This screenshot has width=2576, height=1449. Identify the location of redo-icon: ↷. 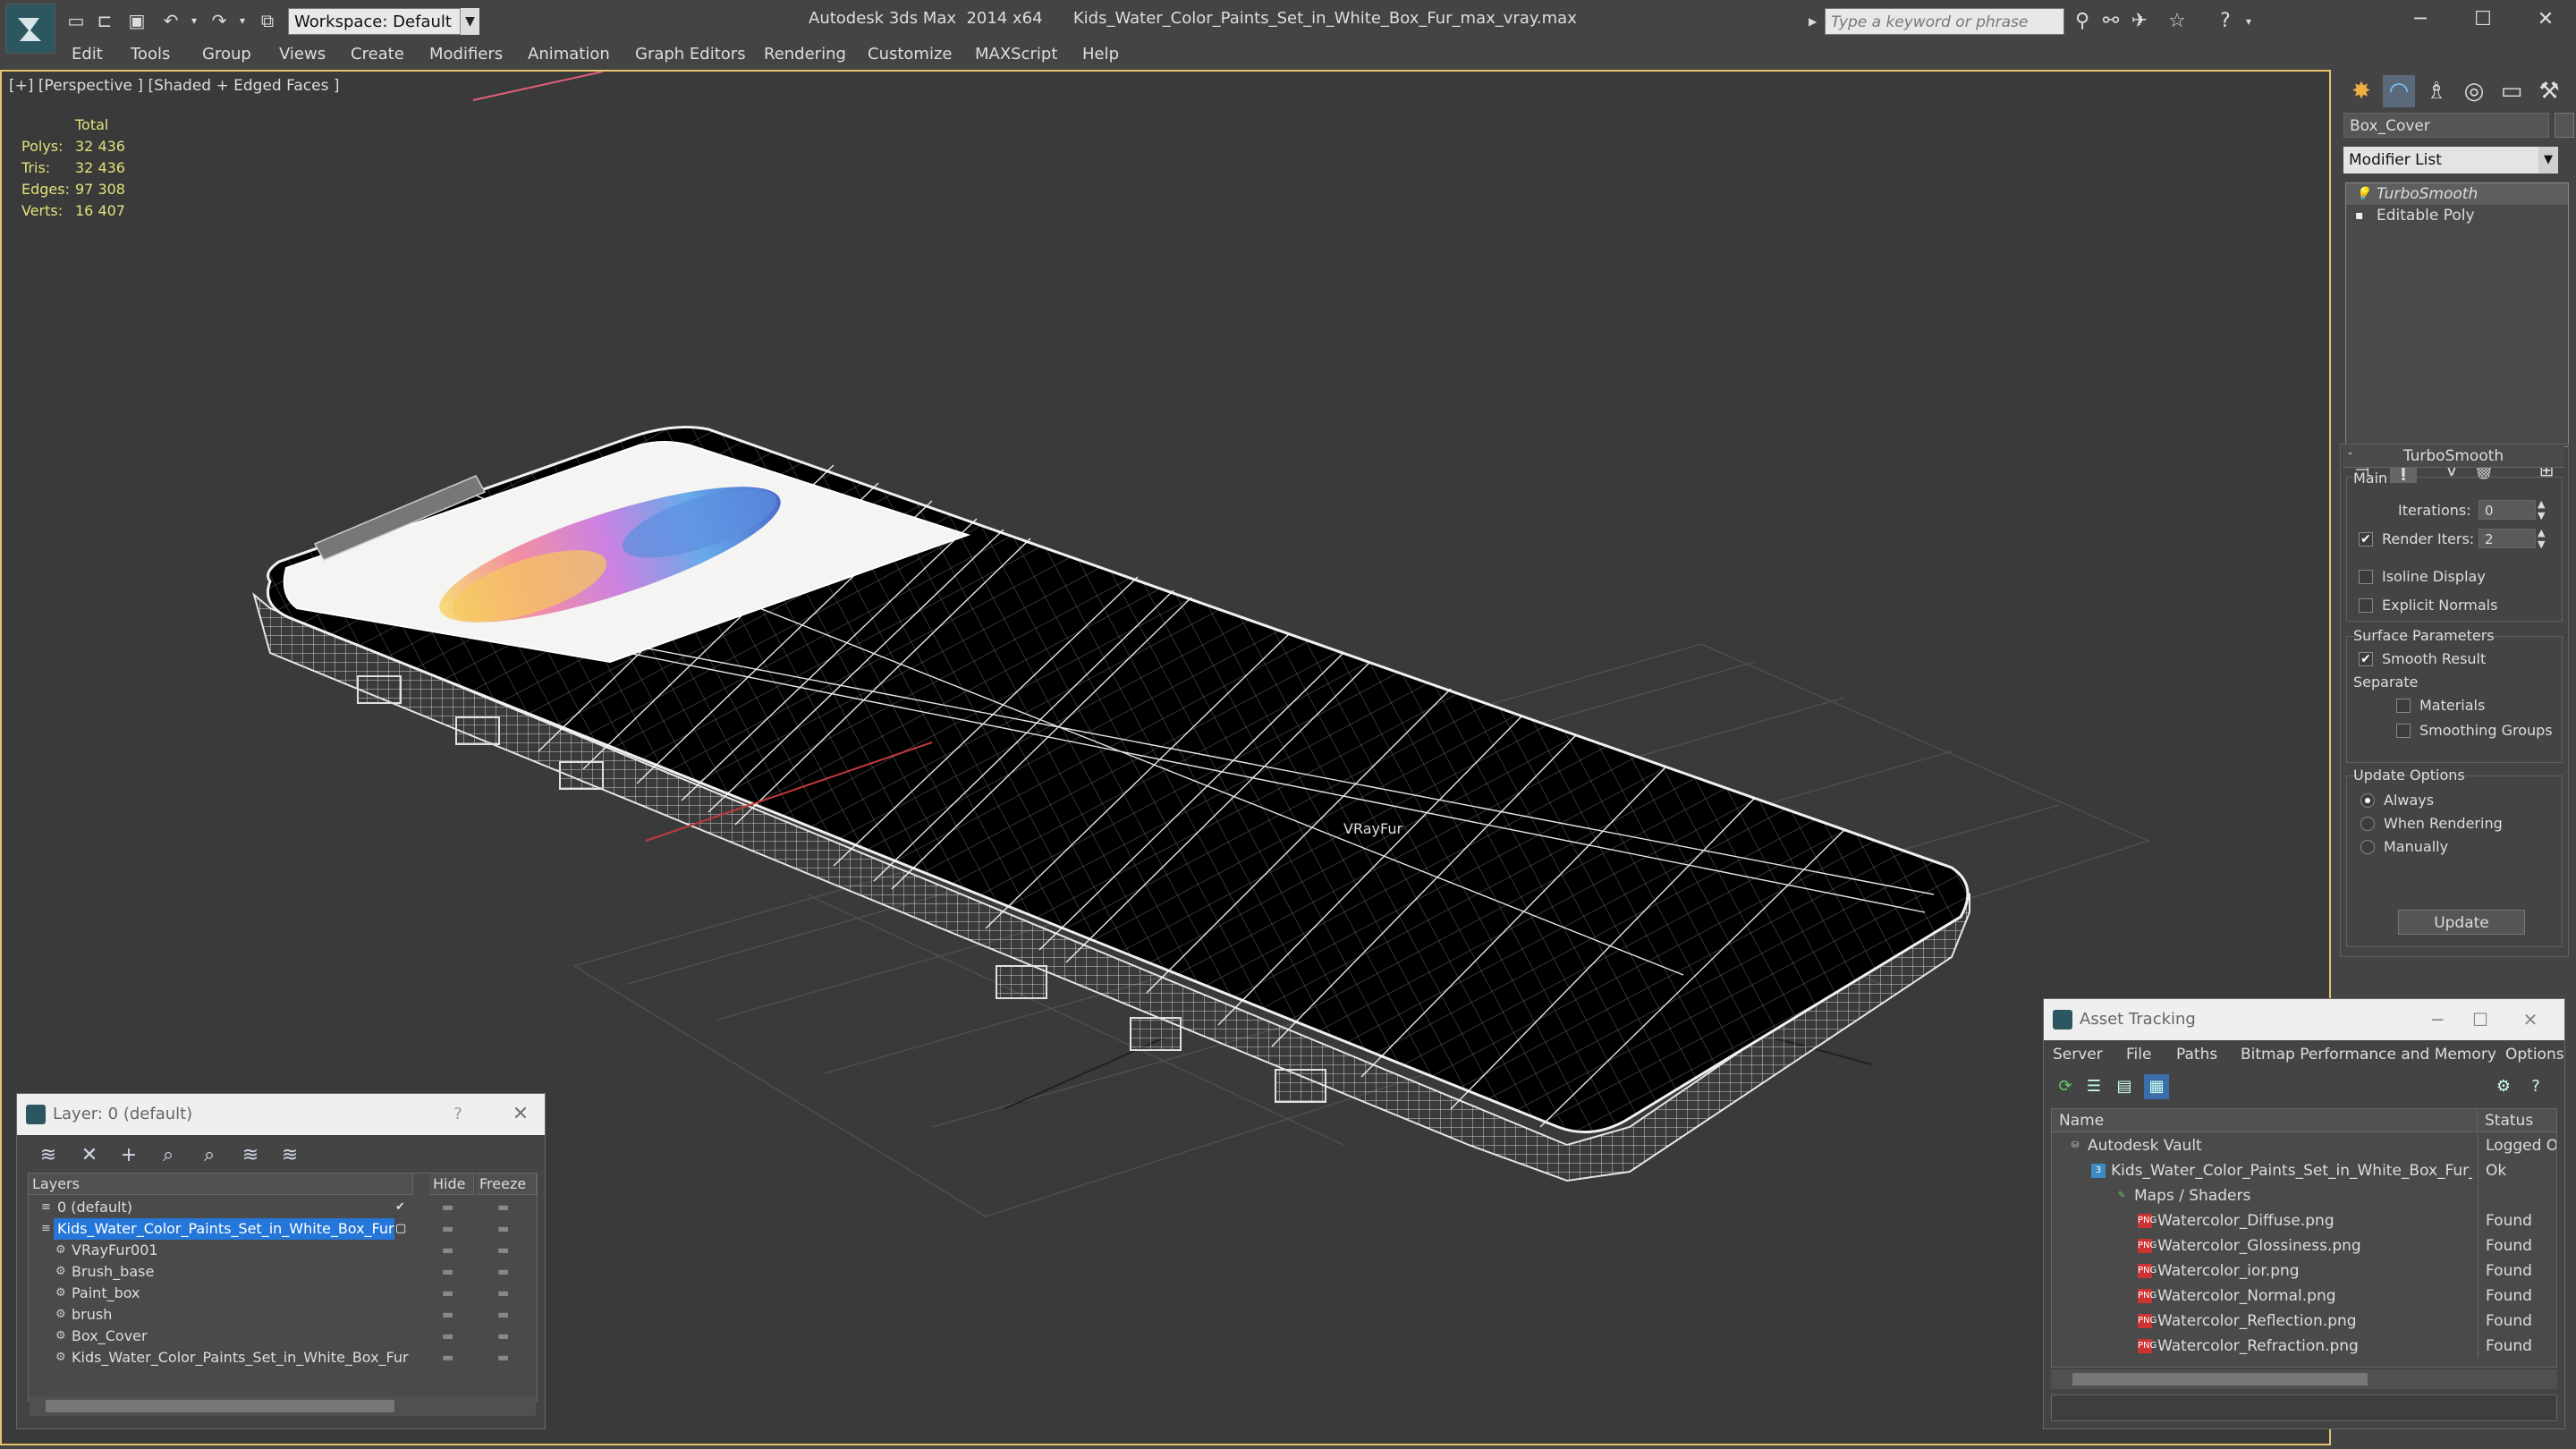
(219, 20).